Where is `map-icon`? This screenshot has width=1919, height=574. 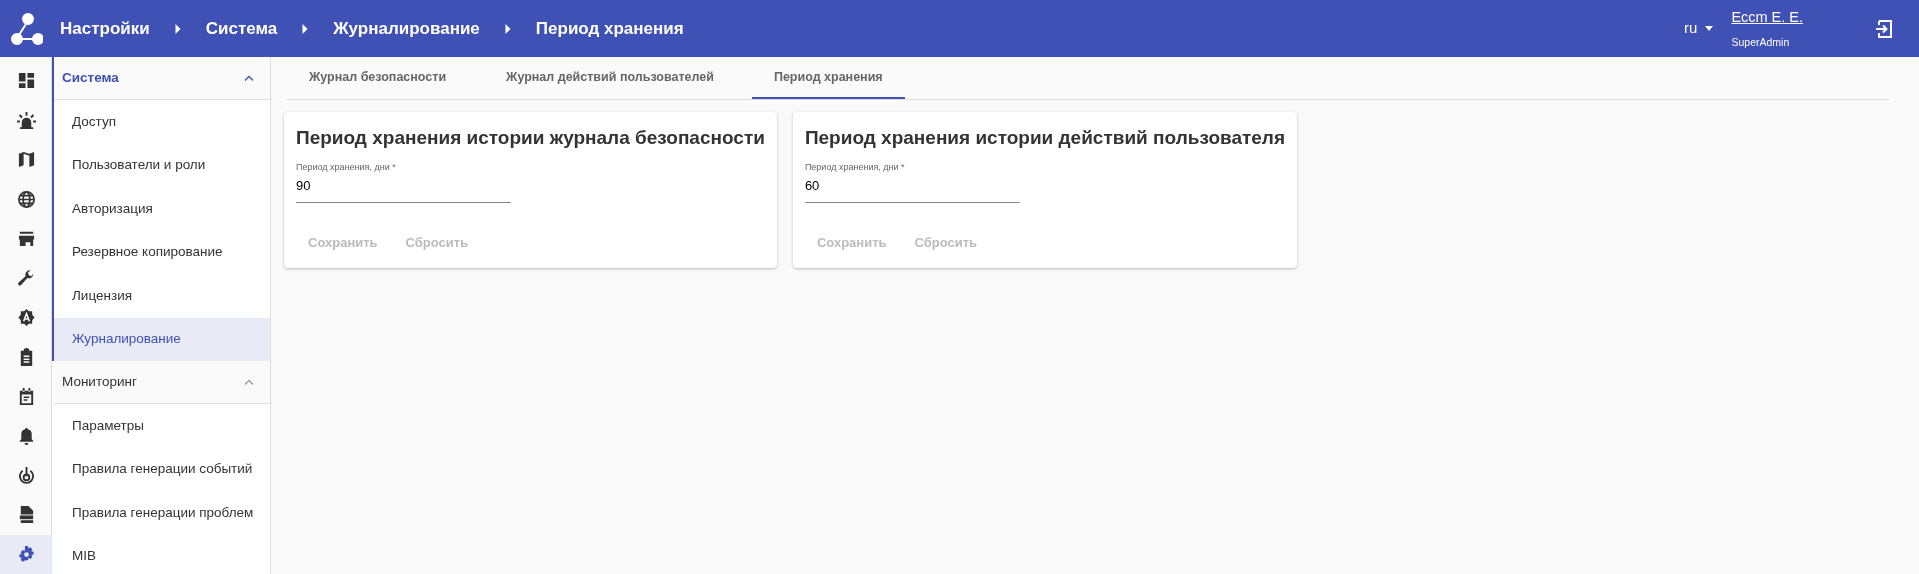 map-icon is located at coordinates (26, 160).